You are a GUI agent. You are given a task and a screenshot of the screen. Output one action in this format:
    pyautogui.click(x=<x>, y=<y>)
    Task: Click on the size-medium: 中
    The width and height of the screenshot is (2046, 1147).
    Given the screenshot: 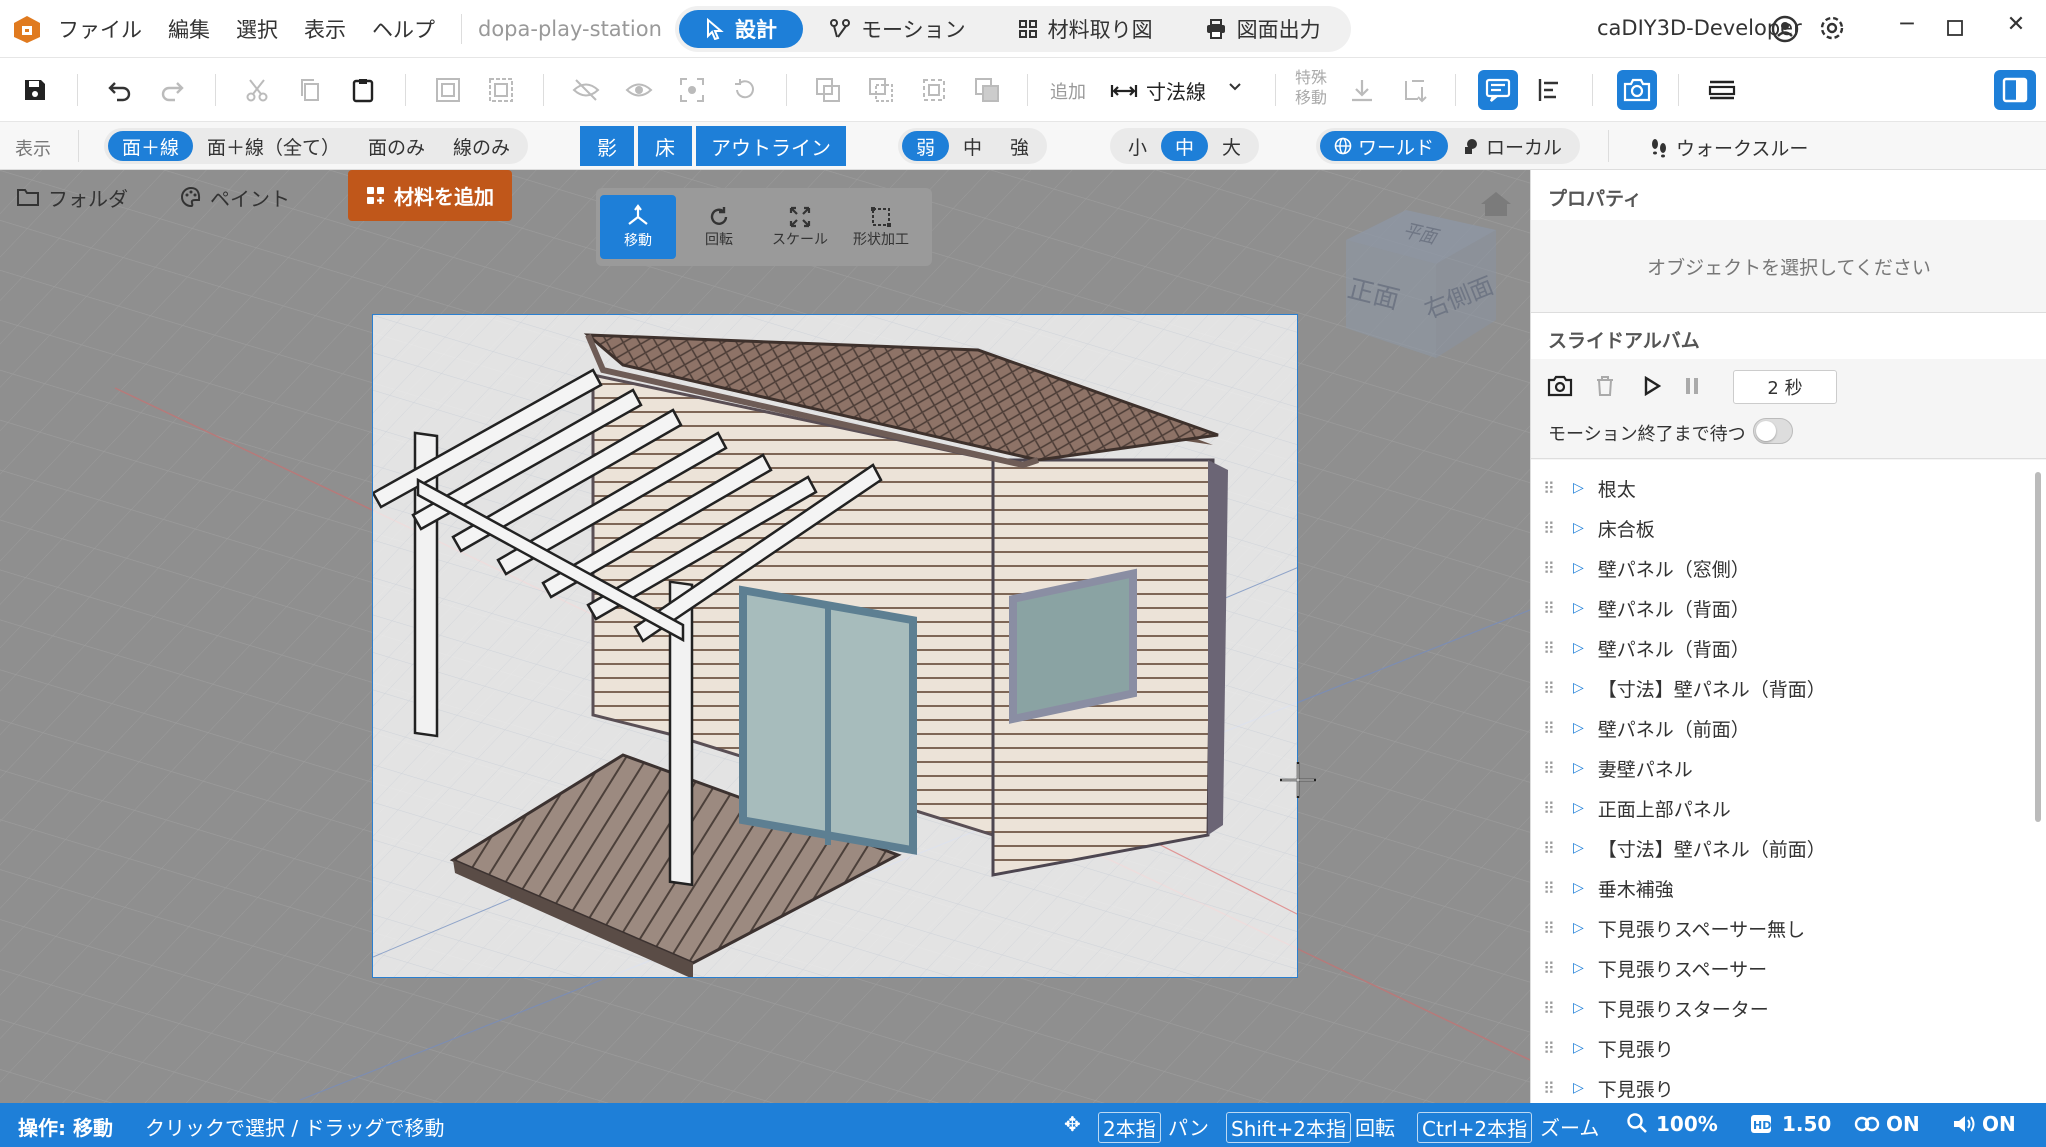 What is the action you would take?
    pyautogui.click(x=1185, y=146)
    